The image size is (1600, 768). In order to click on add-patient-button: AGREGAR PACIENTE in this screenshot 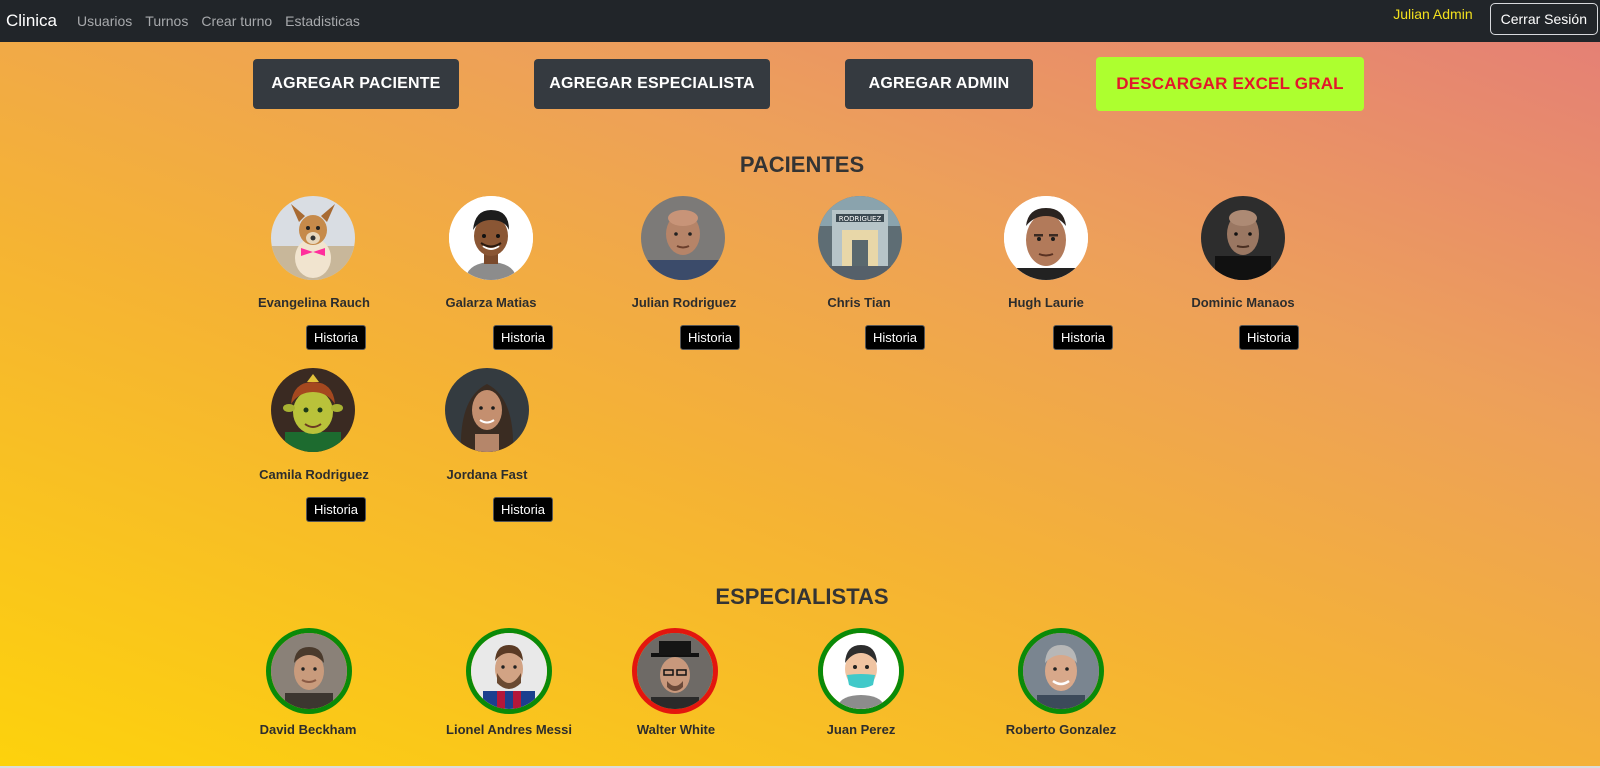, I will do `click(356, 84)`.